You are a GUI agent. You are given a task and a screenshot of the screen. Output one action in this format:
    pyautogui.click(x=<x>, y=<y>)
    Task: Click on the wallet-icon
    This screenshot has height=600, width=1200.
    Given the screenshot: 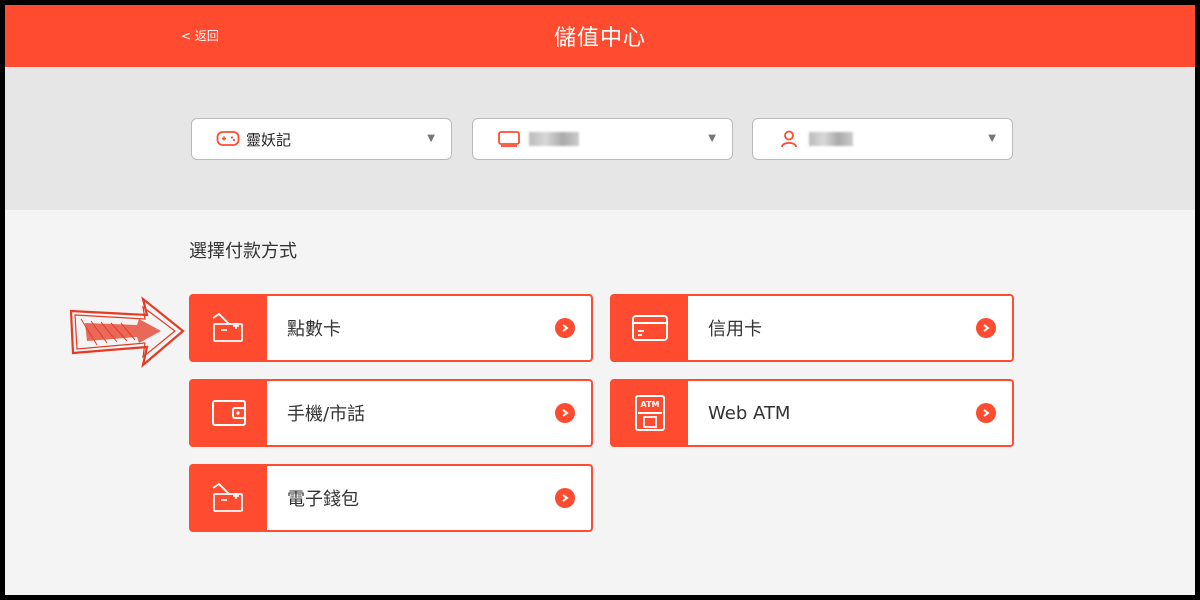 What is the action you would take?
    pyautogui.click(x=229, y=413)
    